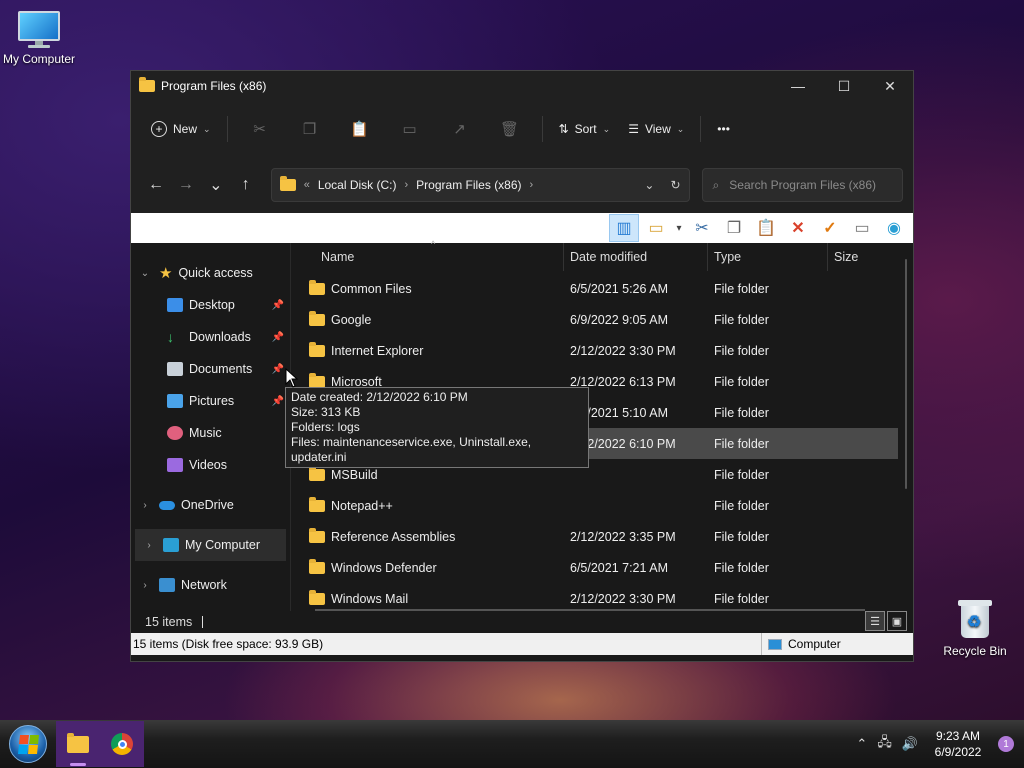 The width and height of the screenshot is (1024, 768). I want to click on refresh-icon: ↻, so click(675, 185).